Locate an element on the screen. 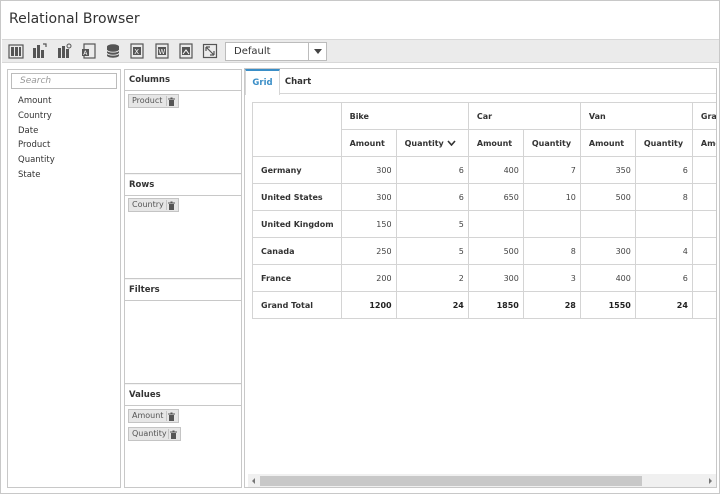 This screenshot has height=494, width=720. tab-chart: Chart is located at coordinates (298, 81).